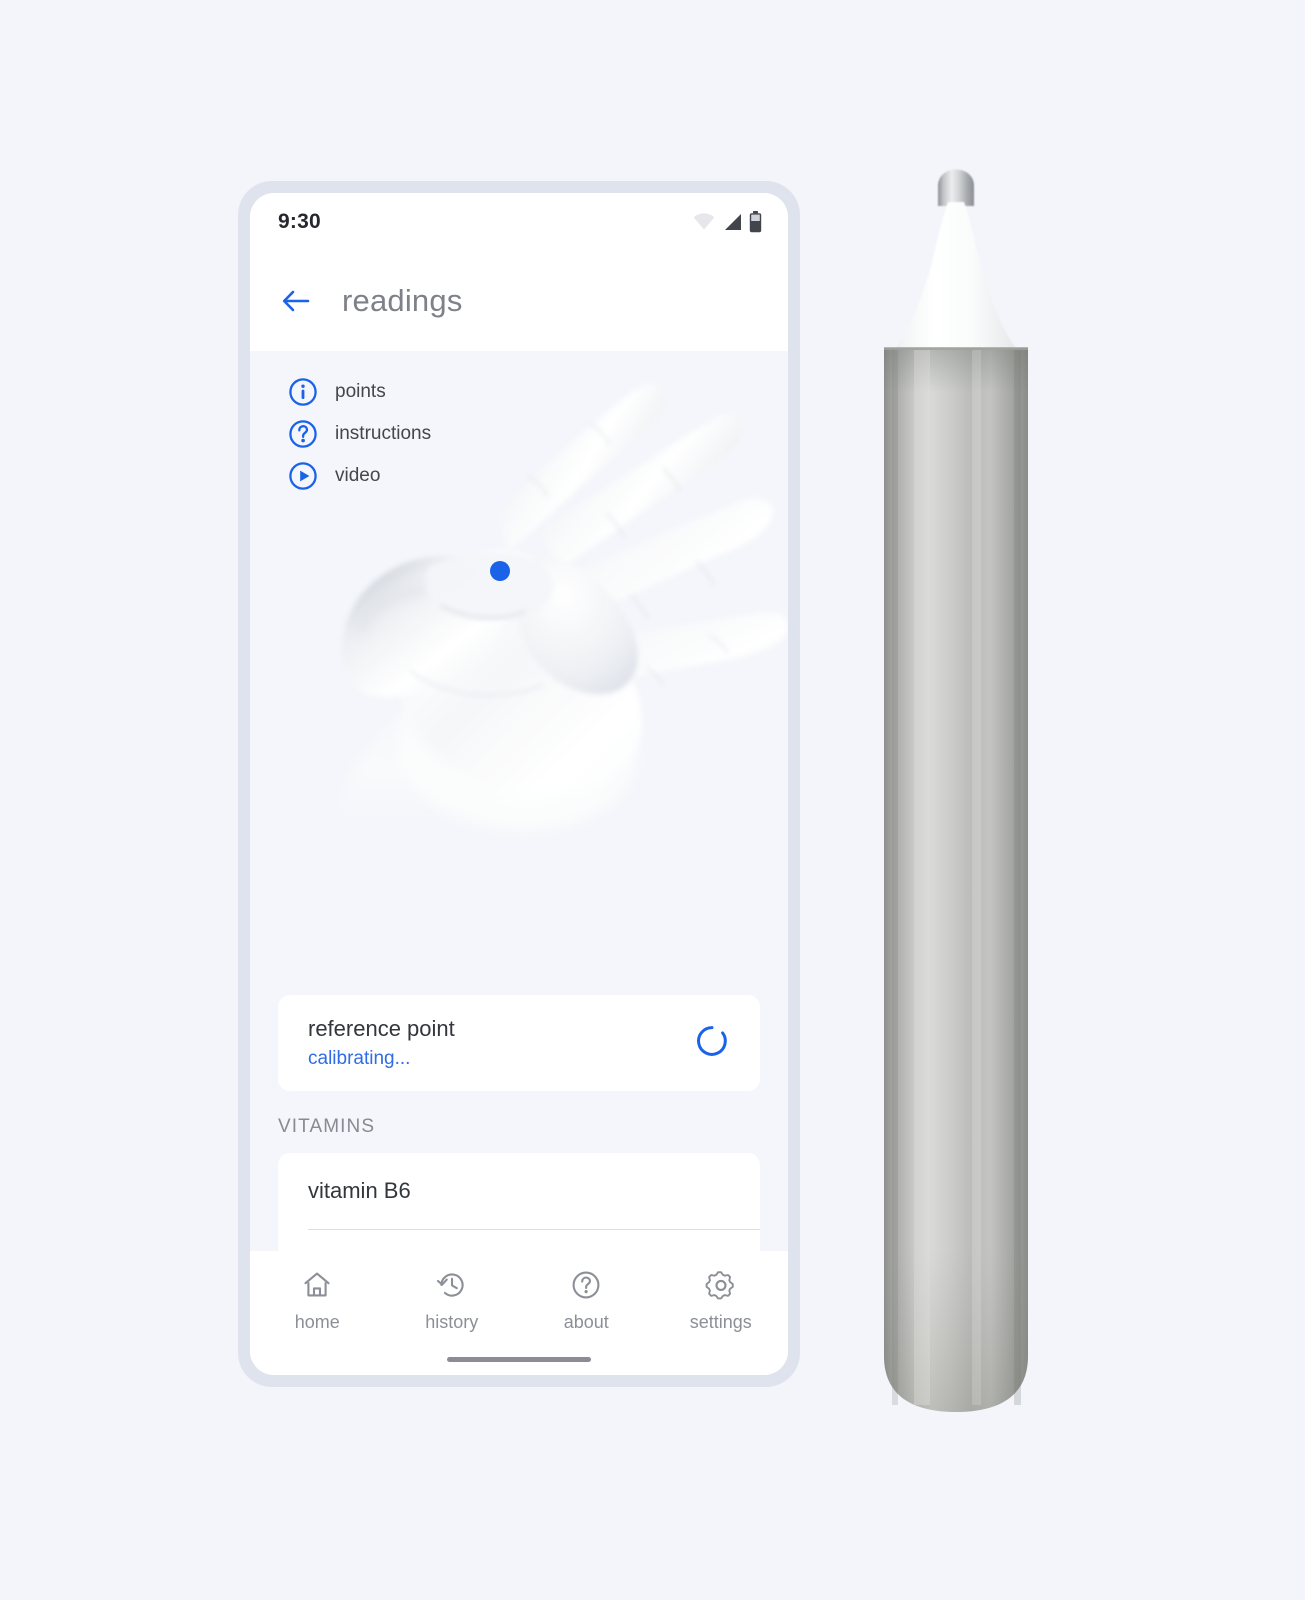 The image size is (1305, 1600). Describe the element at coordinates (519, 1191) in the screenshot. I see `list-item: vitamin B6` at that location.